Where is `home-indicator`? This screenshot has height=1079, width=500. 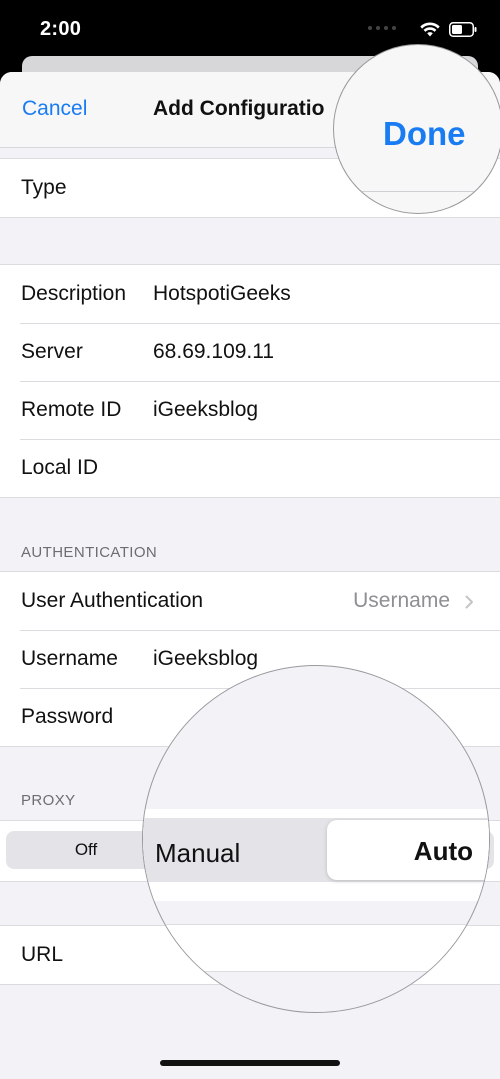 home-indicator is located at coordinates (250, 1063).